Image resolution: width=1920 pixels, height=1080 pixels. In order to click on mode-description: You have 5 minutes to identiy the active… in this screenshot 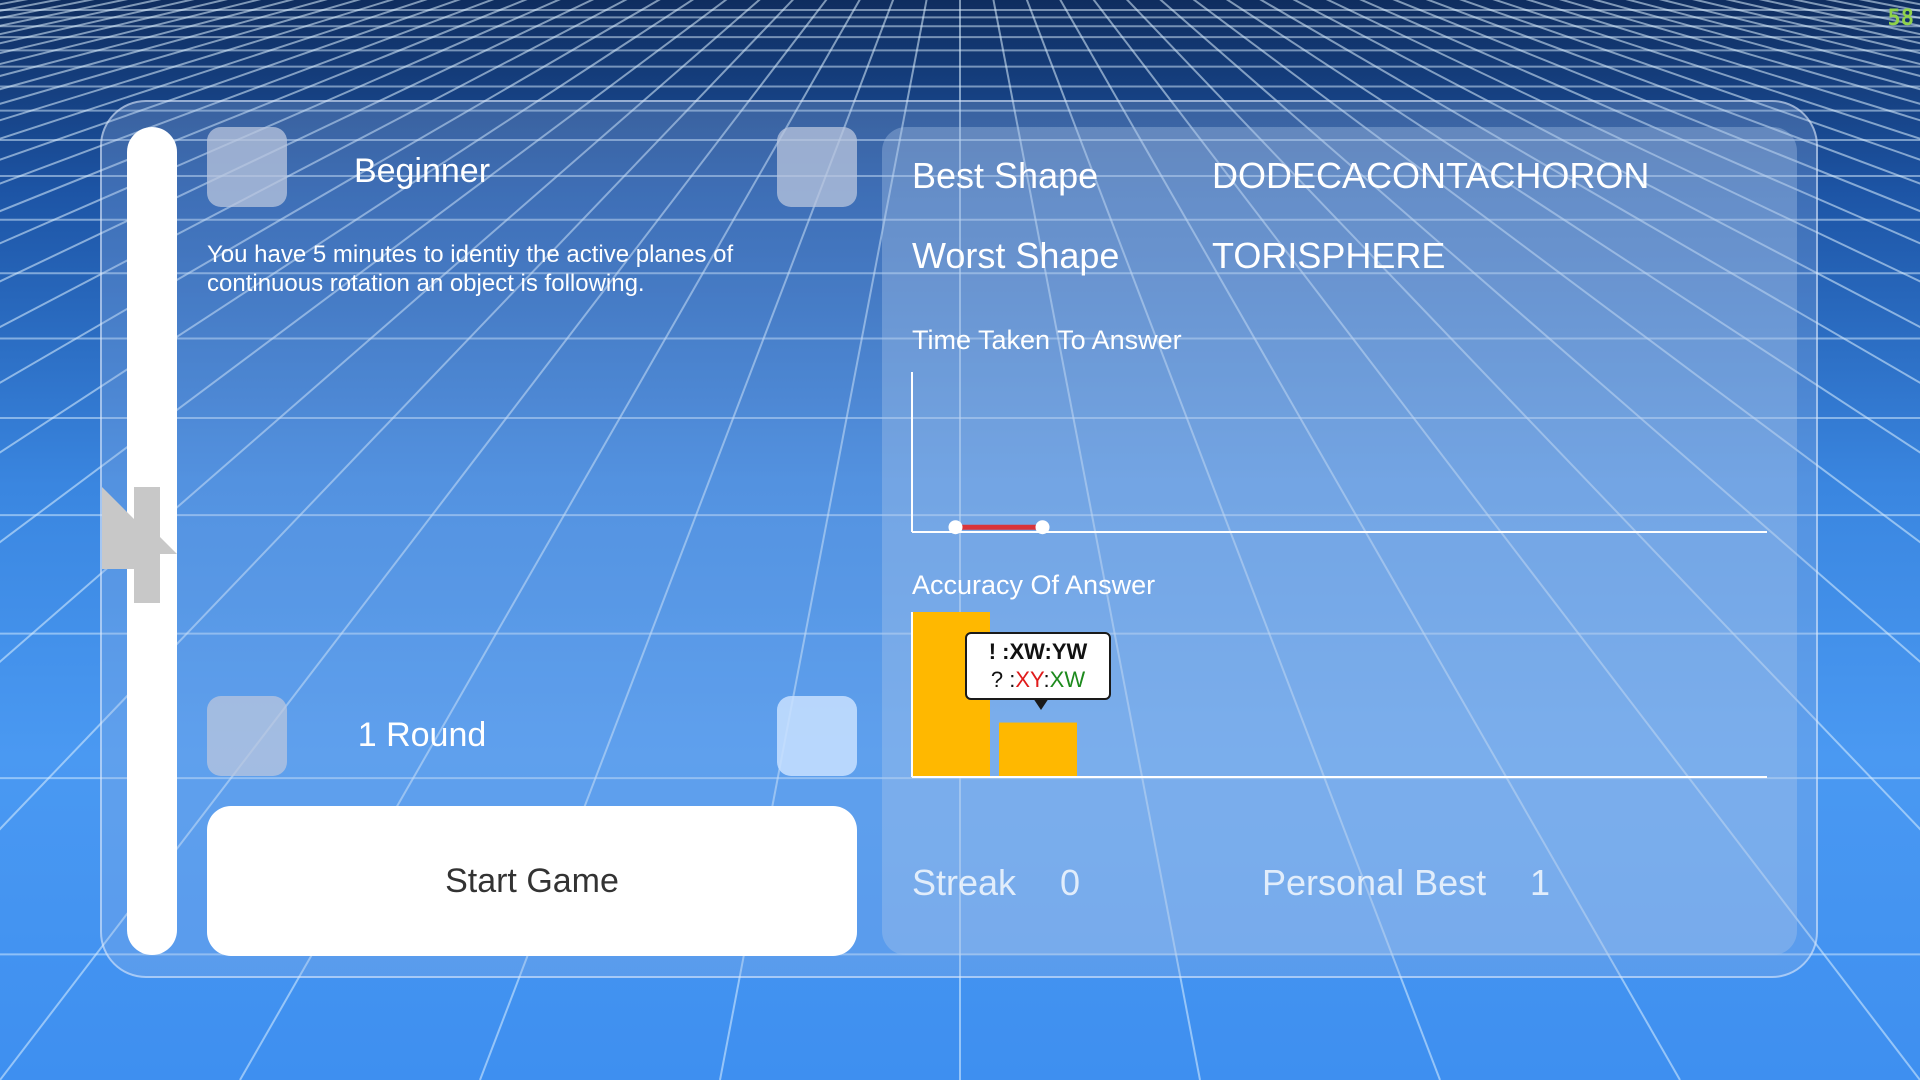, I will do `click(470, 269)`.